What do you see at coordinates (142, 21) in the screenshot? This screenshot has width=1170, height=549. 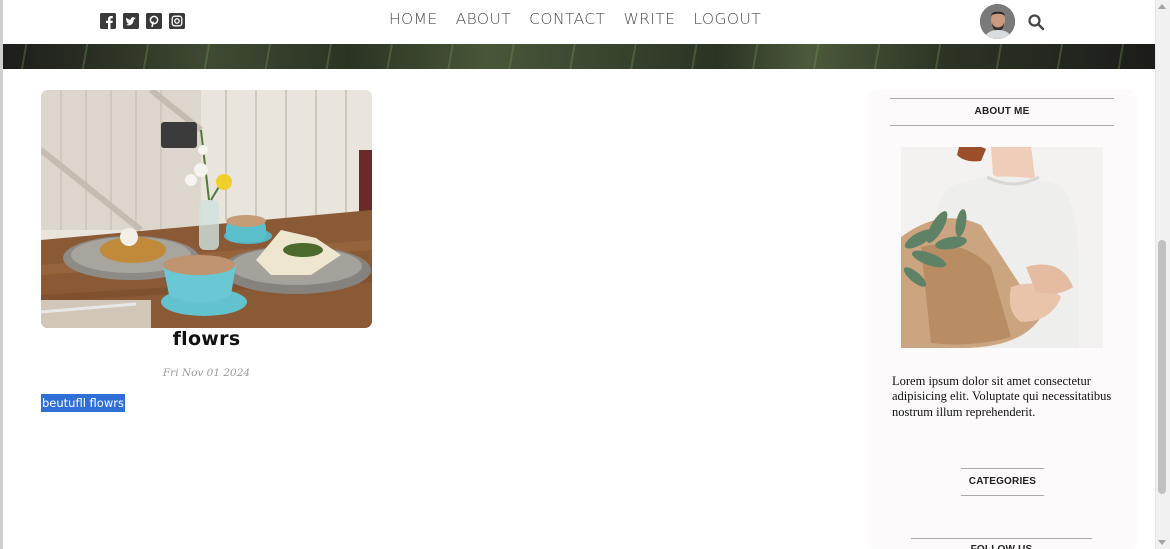 I see `social-icons` at bounding box center [142, 21].